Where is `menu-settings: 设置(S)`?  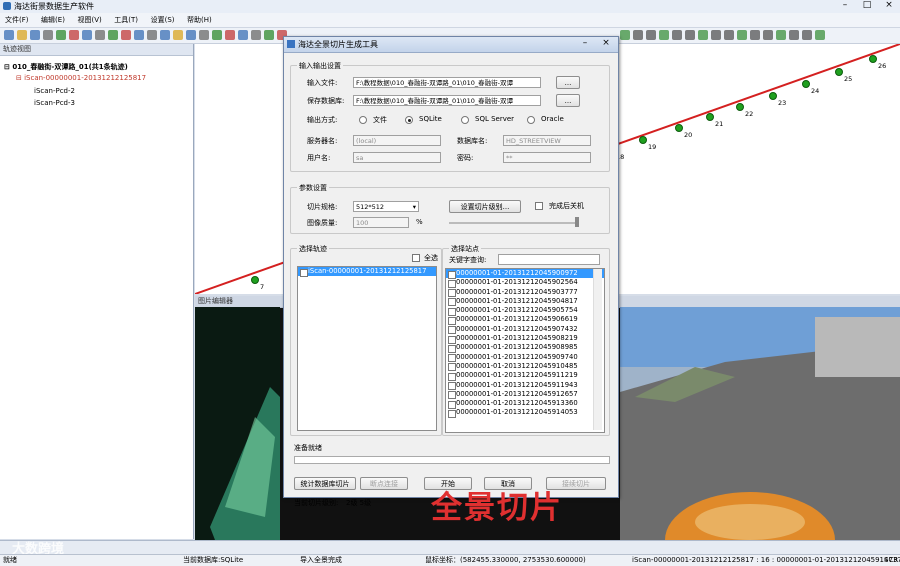
menu-settings: 设置(S) is located at coordinates (163, 20).